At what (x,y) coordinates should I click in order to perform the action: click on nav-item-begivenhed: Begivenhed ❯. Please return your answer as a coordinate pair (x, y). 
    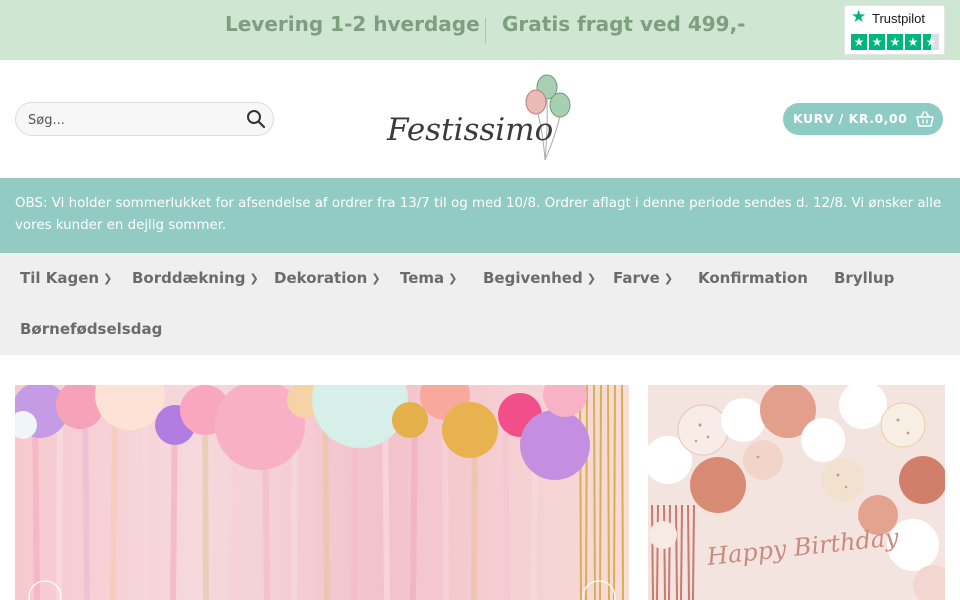
    Looking at the image, I should click on (539, 278).